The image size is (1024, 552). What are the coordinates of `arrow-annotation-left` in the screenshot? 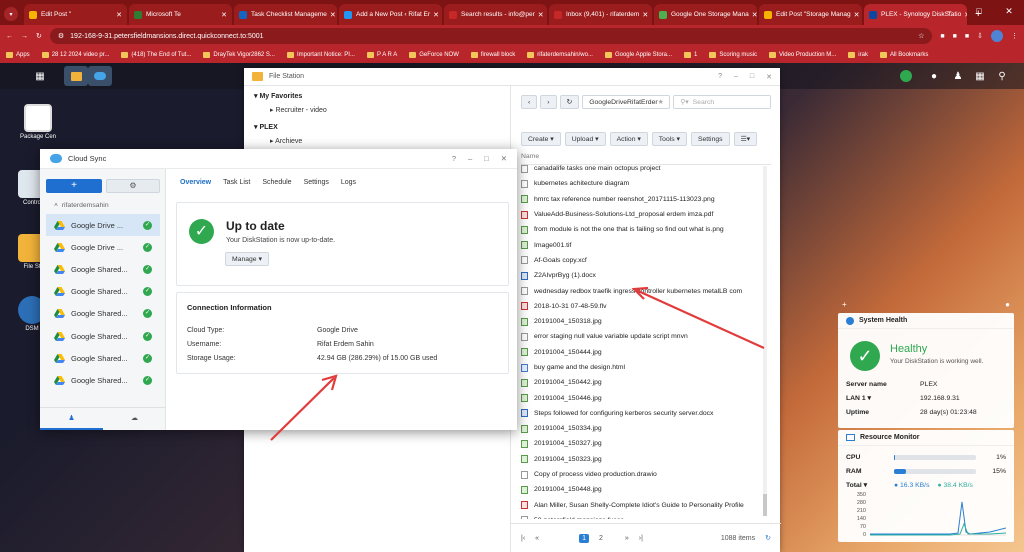 It's located at (304, 407).